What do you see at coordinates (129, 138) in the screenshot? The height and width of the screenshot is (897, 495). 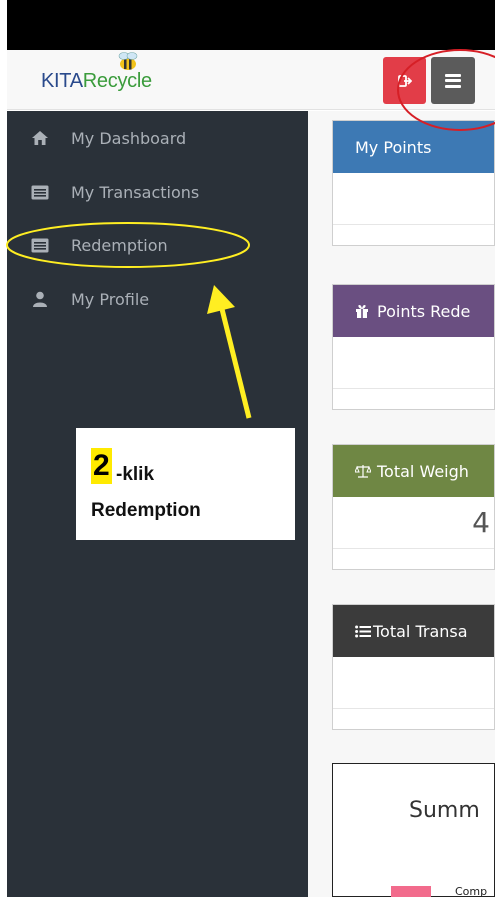 I see `sidebar-item-label: My Dashboard` at bounding box center [129, 138].